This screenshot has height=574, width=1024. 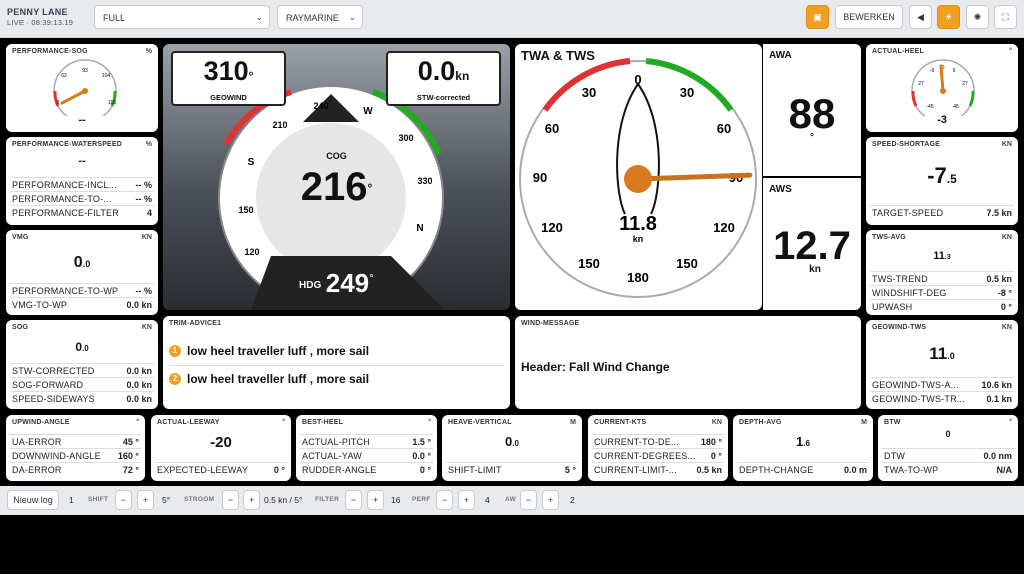 I want to click on filter-plus-button: +, so click(x=375, y=500).